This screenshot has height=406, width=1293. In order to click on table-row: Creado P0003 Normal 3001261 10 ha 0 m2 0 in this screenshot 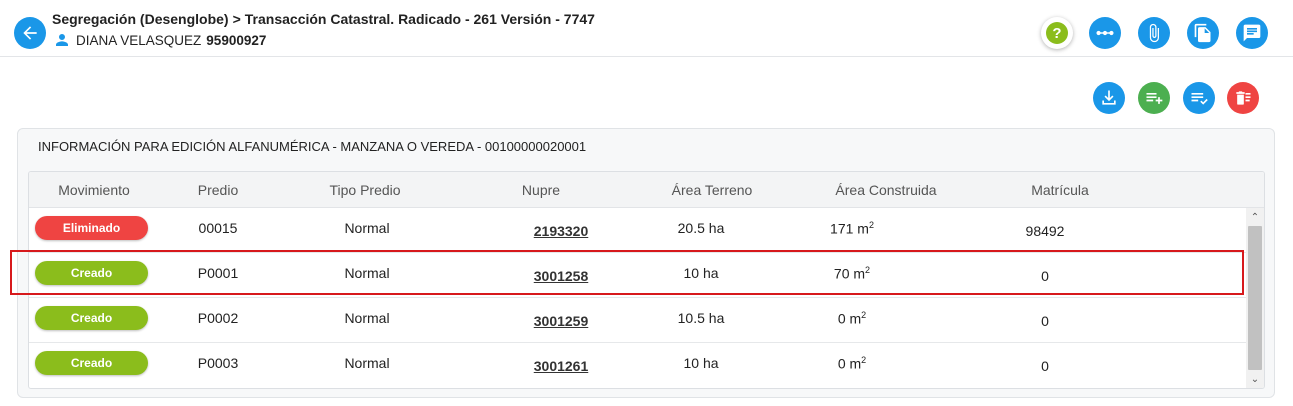, I will do `click(638, 365)`.